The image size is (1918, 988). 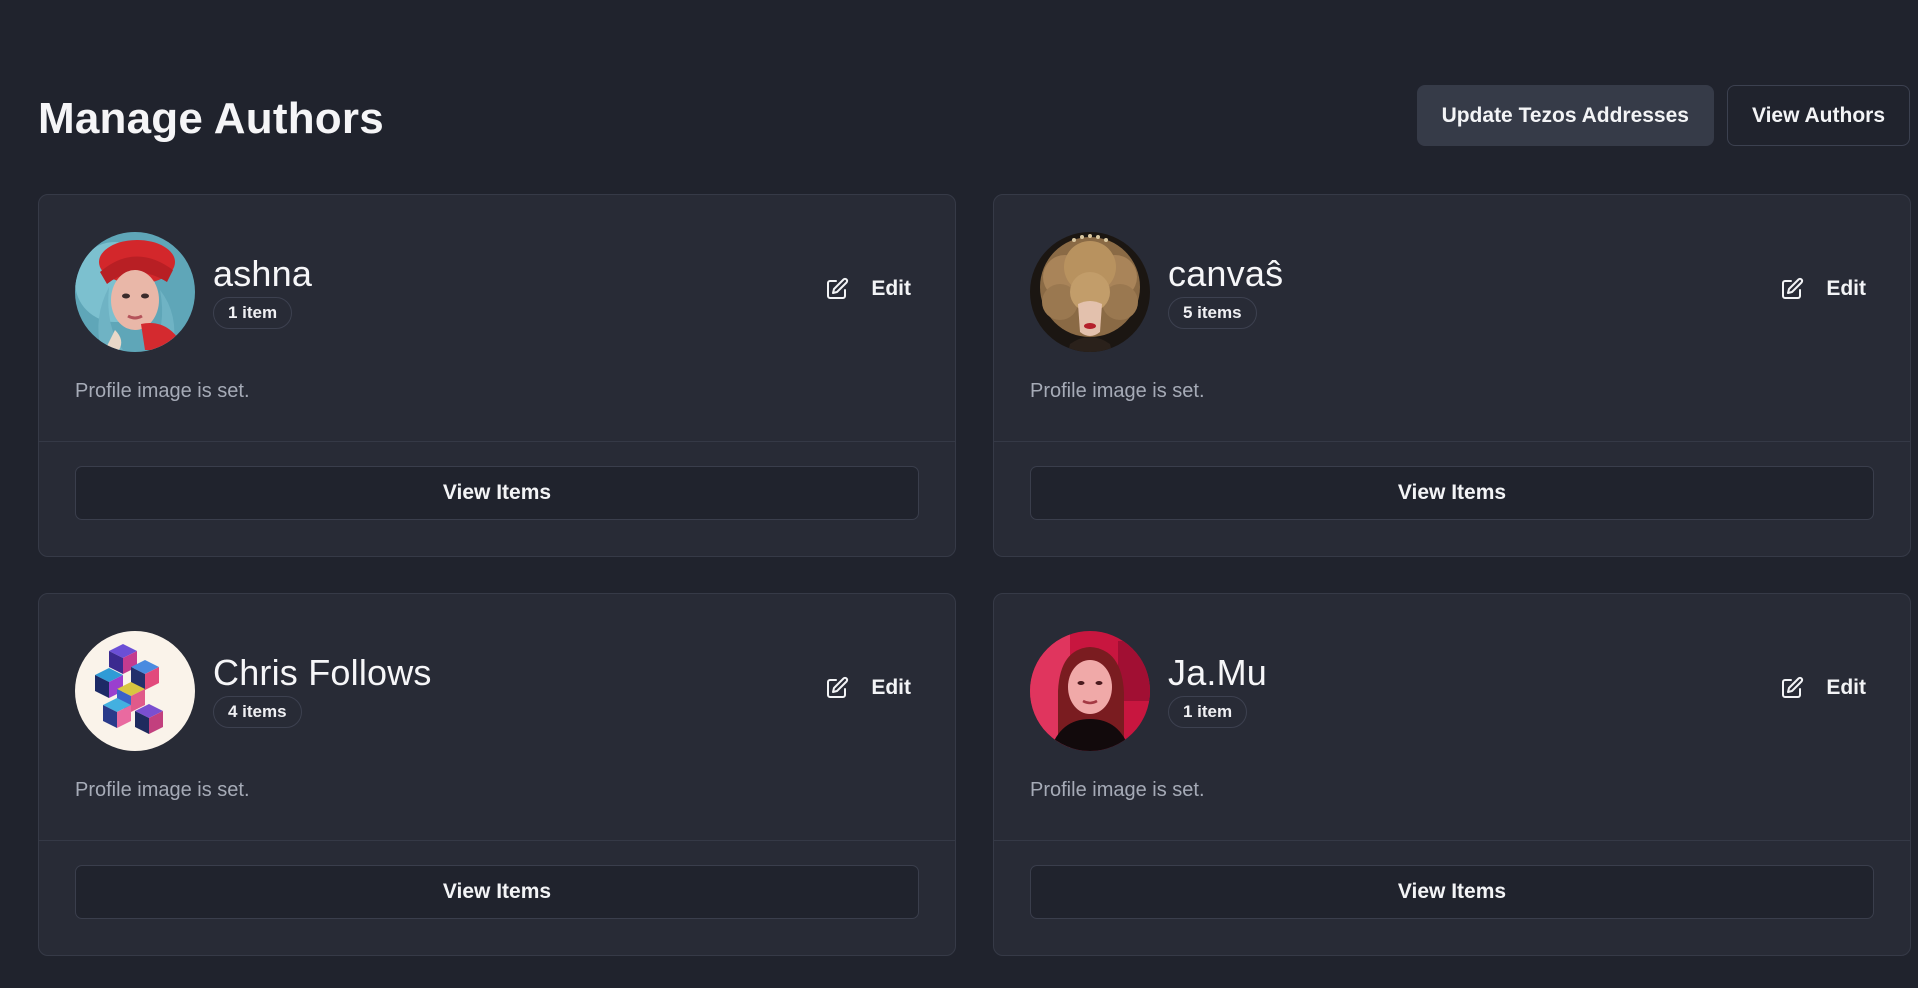 I want to click on author-name: Ja.Mu, so click(x=1218, y=672).